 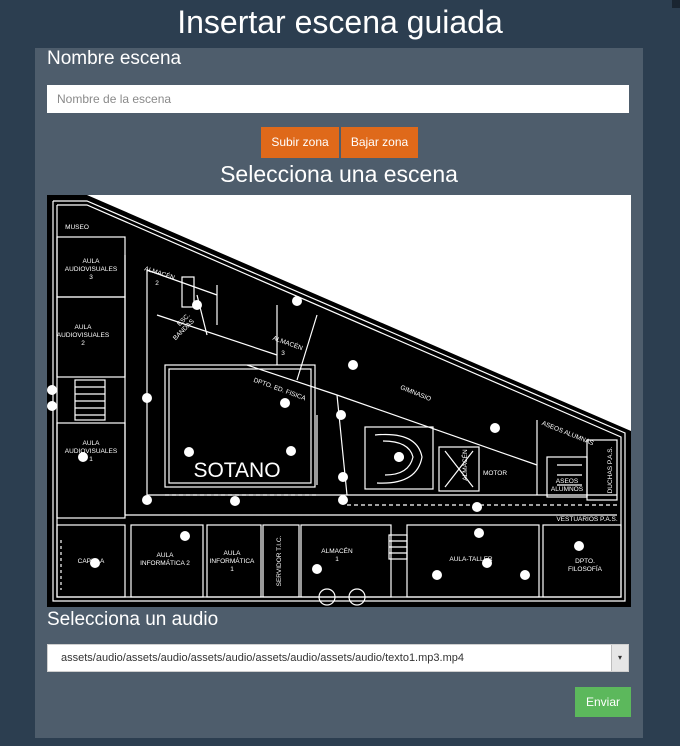 What do you see at coordinates (567, 489) in the screenshot?
I see `room-label: ALUMNOS` at bounding box center [567, 489].